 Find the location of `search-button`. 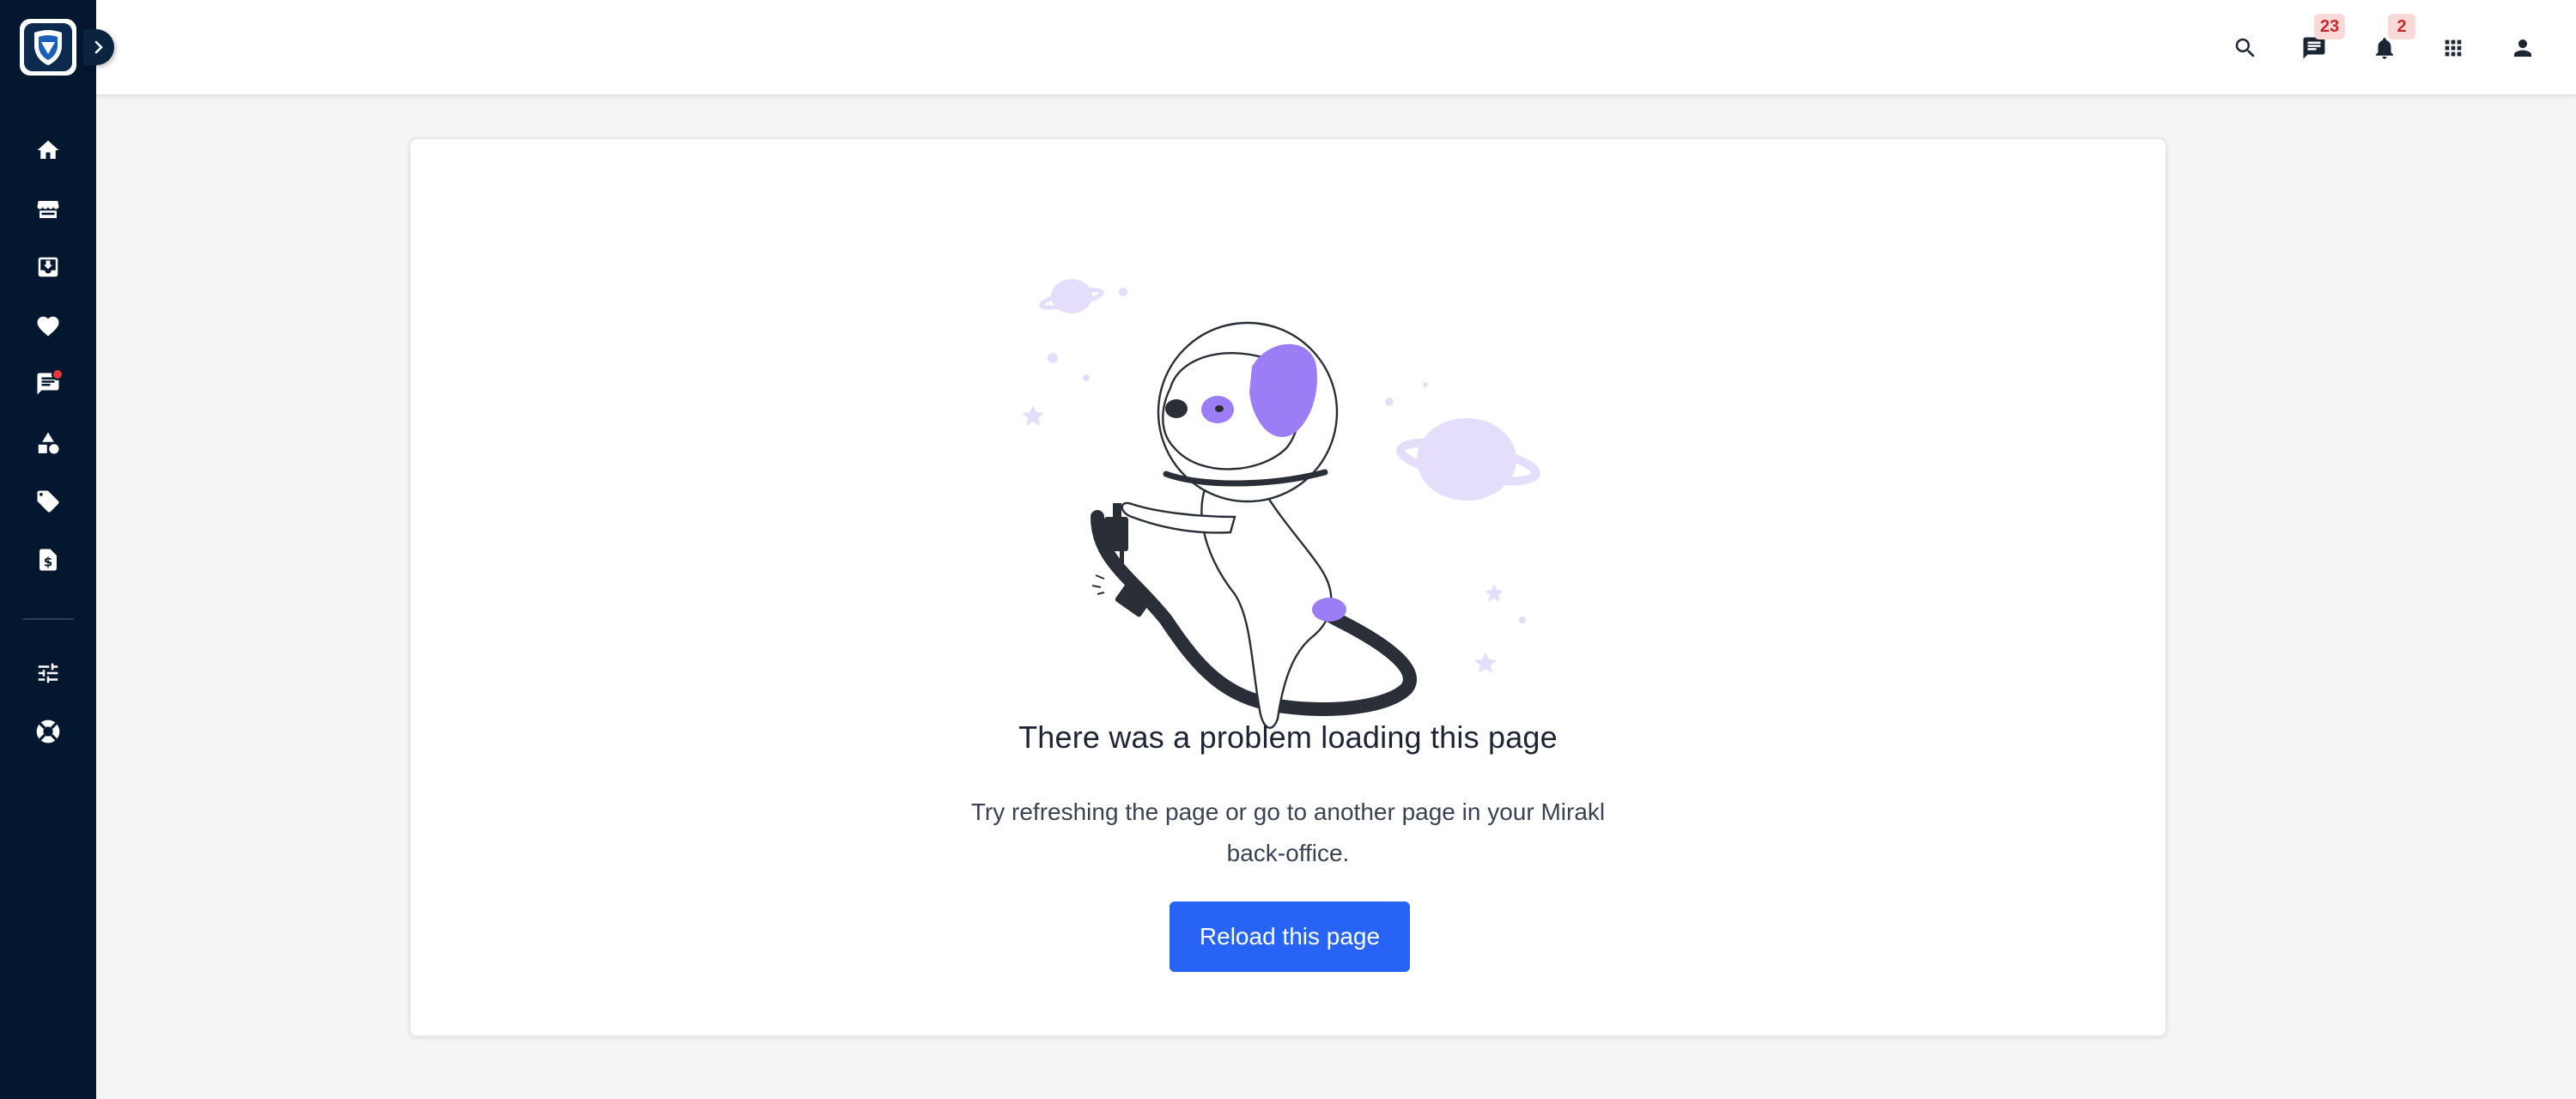

search-button is located at coordinates (2245, 48).